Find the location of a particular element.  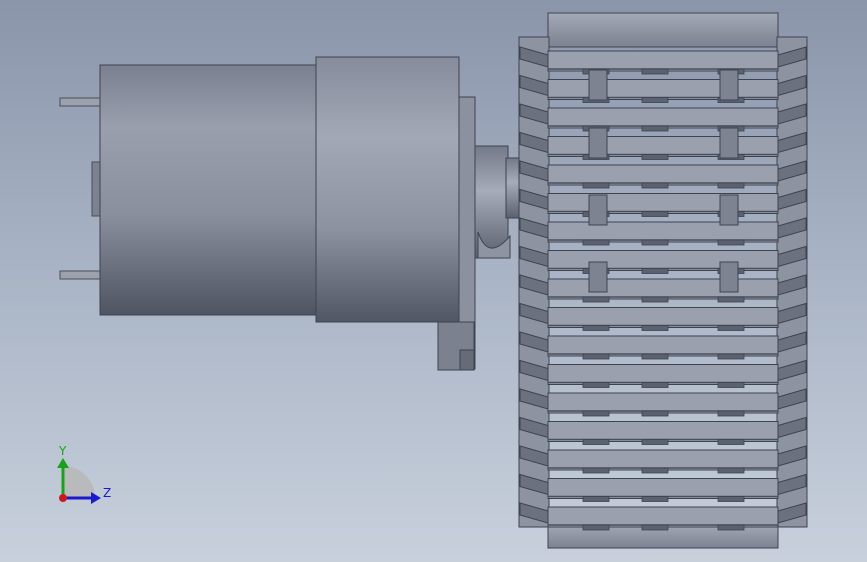

track-top-cap is located at coordinates (663, 30).